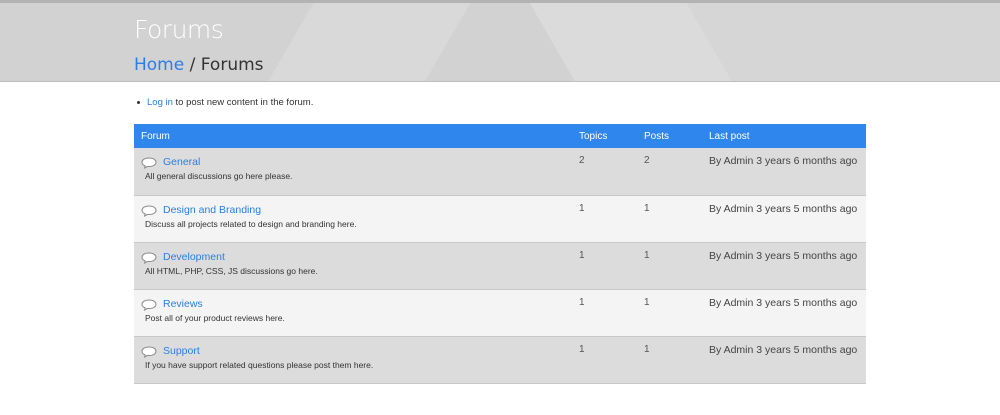  Describe the element at coordinates (155, 136) in the screenshot. I see `column-header-forum: Forum` at that location.